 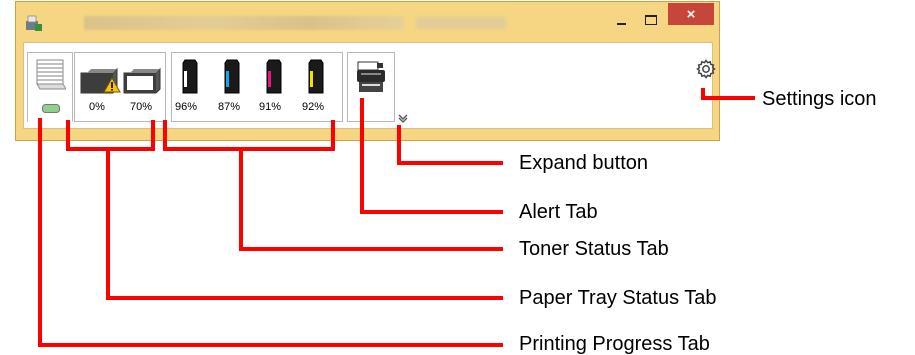 I want to click on paper-tray-bracket, so click(x=110, y=135).